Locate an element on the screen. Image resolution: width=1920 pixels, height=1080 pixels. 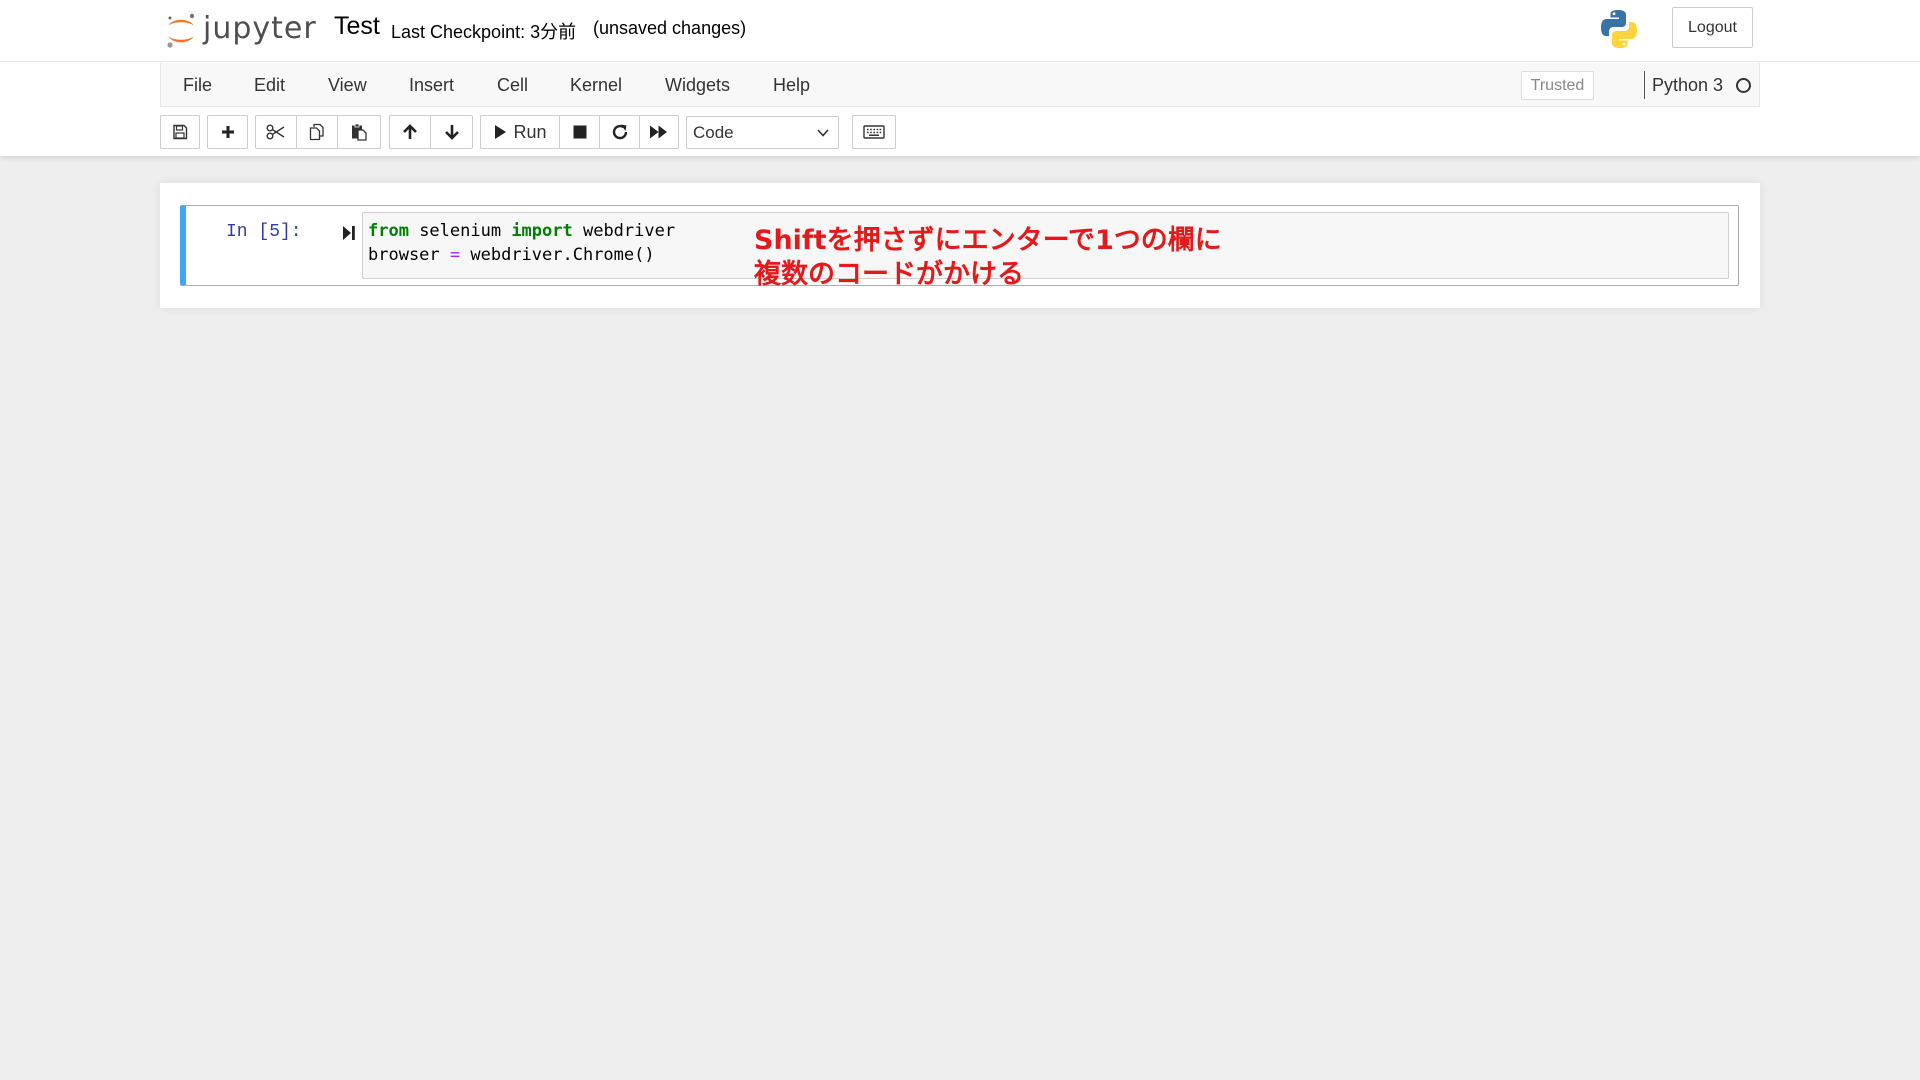
logout-button: Logout is located at coordinates (1712, 27).